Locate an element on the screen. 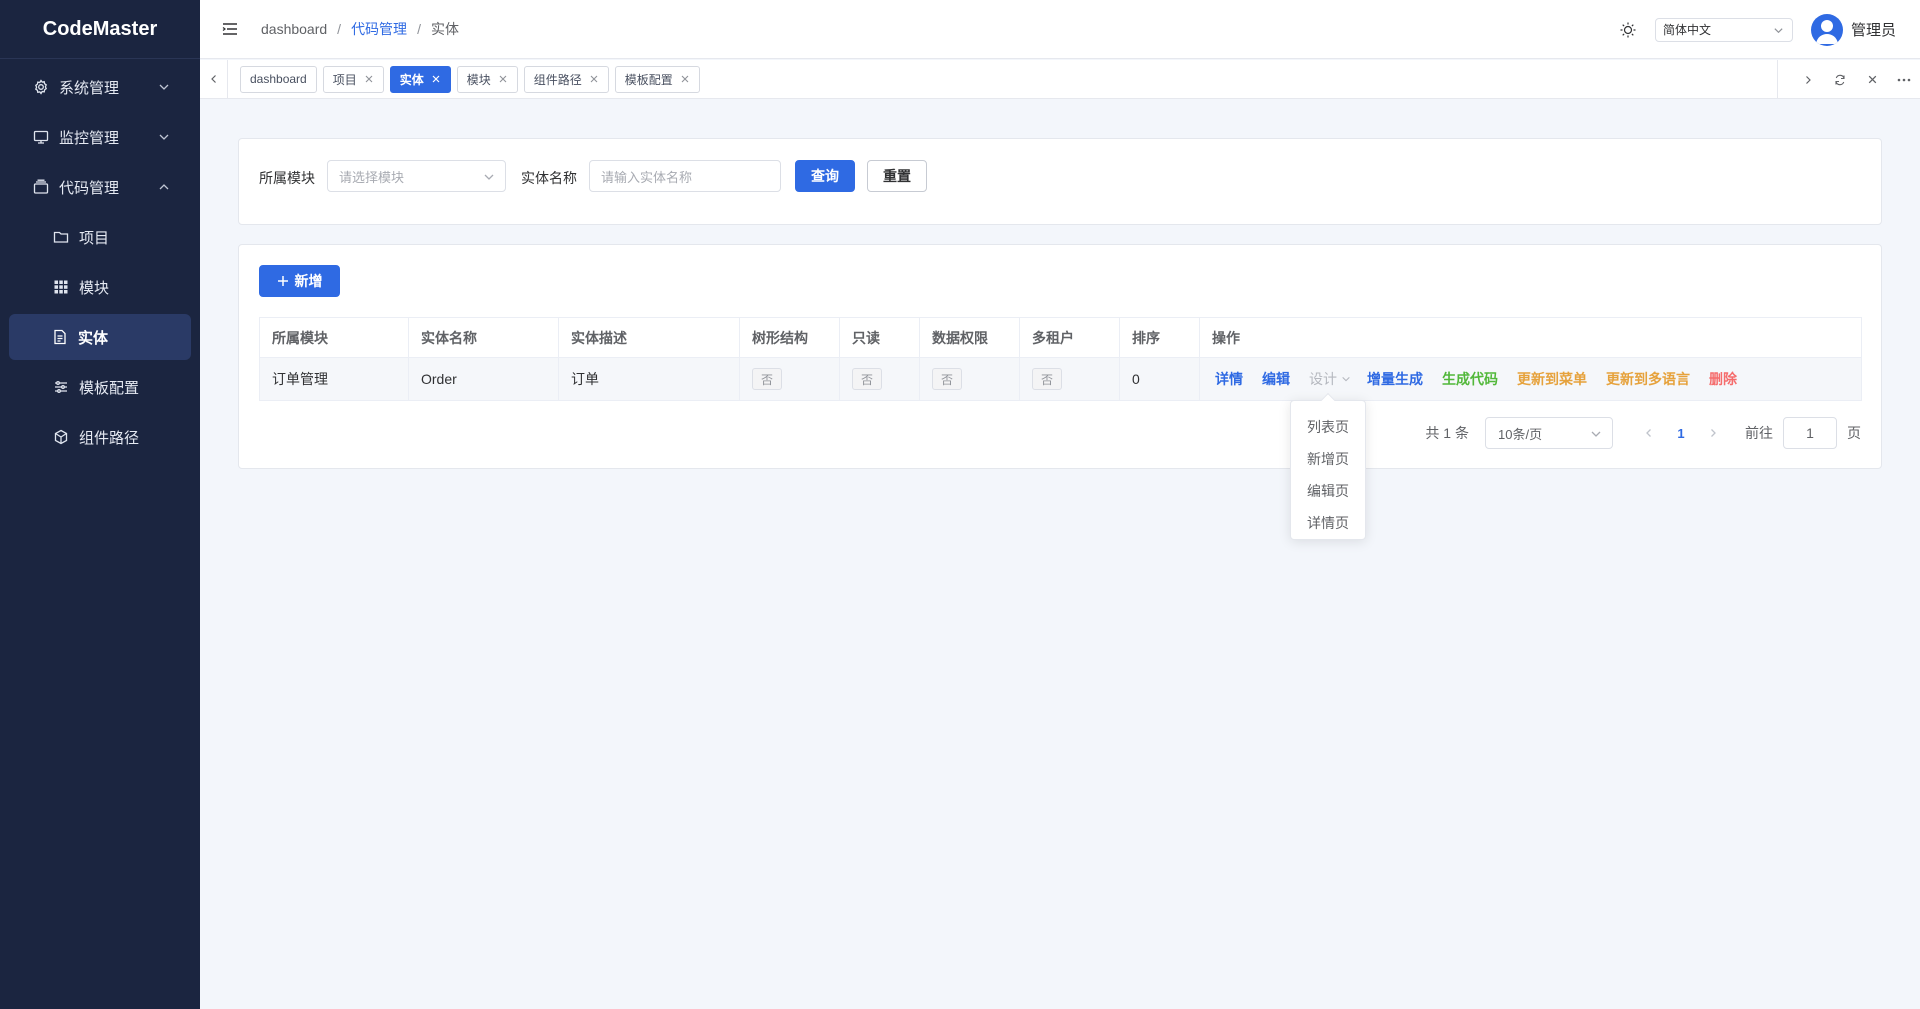  prev-page-button is located at coordinates (1649, 433).